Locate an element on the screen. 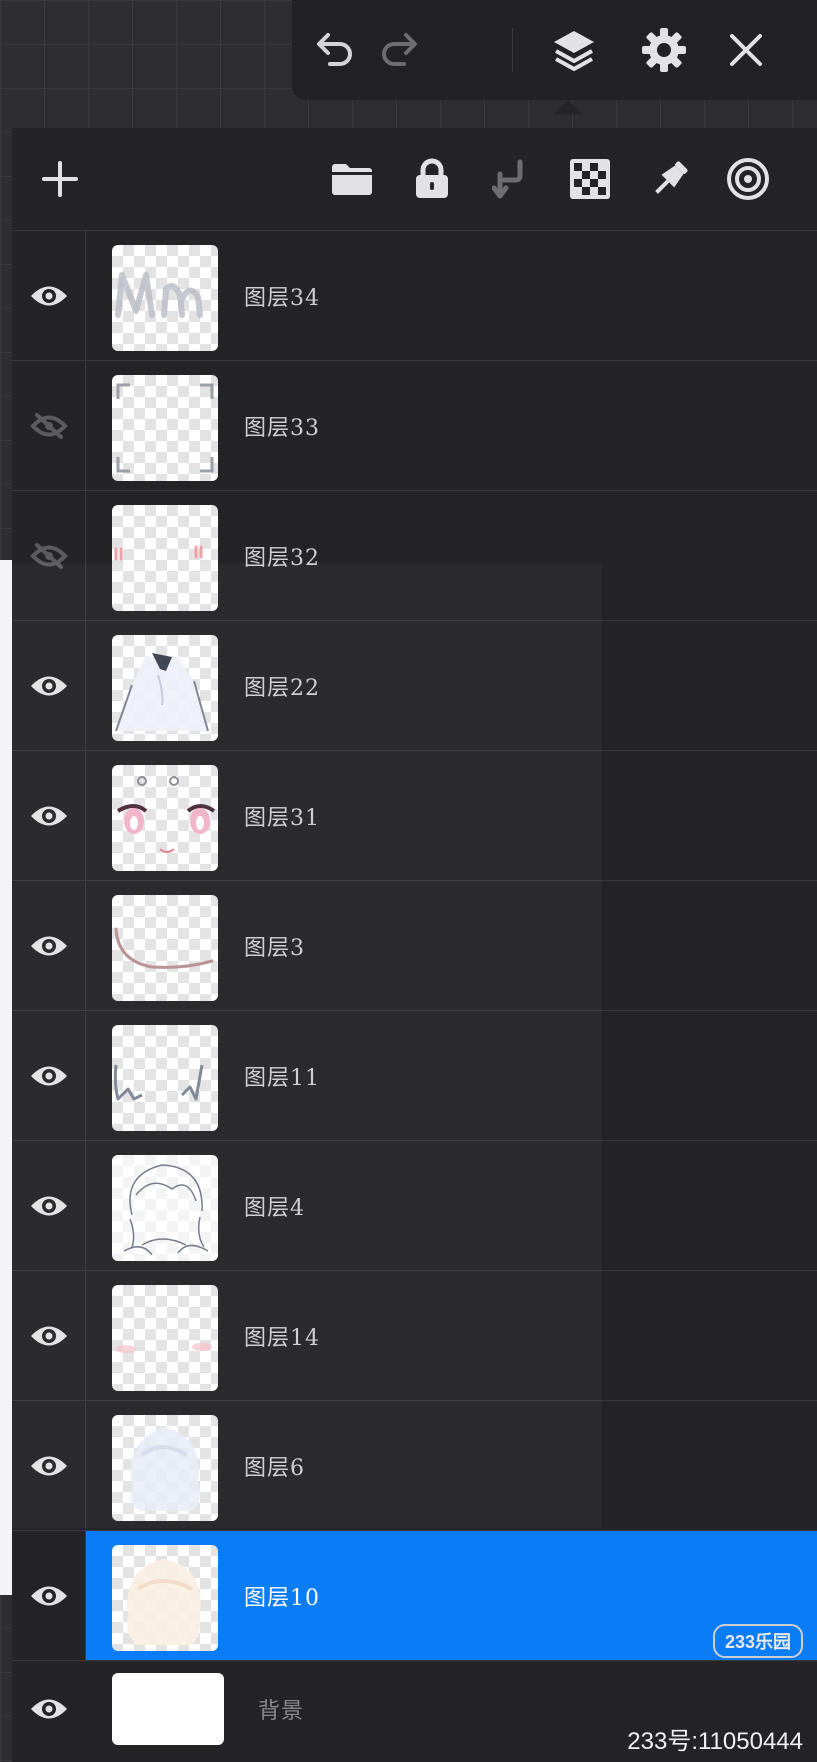 This screenshot has width=817, height=1762. layer-name: 图层3 is located at coordinates (274, 948).